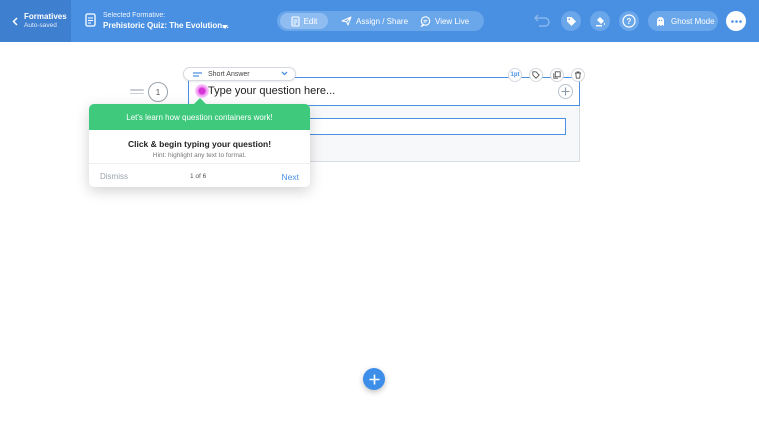 The image size is (759, 421). I want to click on tab-assign-share: Assign / Share, so click(375, 21).